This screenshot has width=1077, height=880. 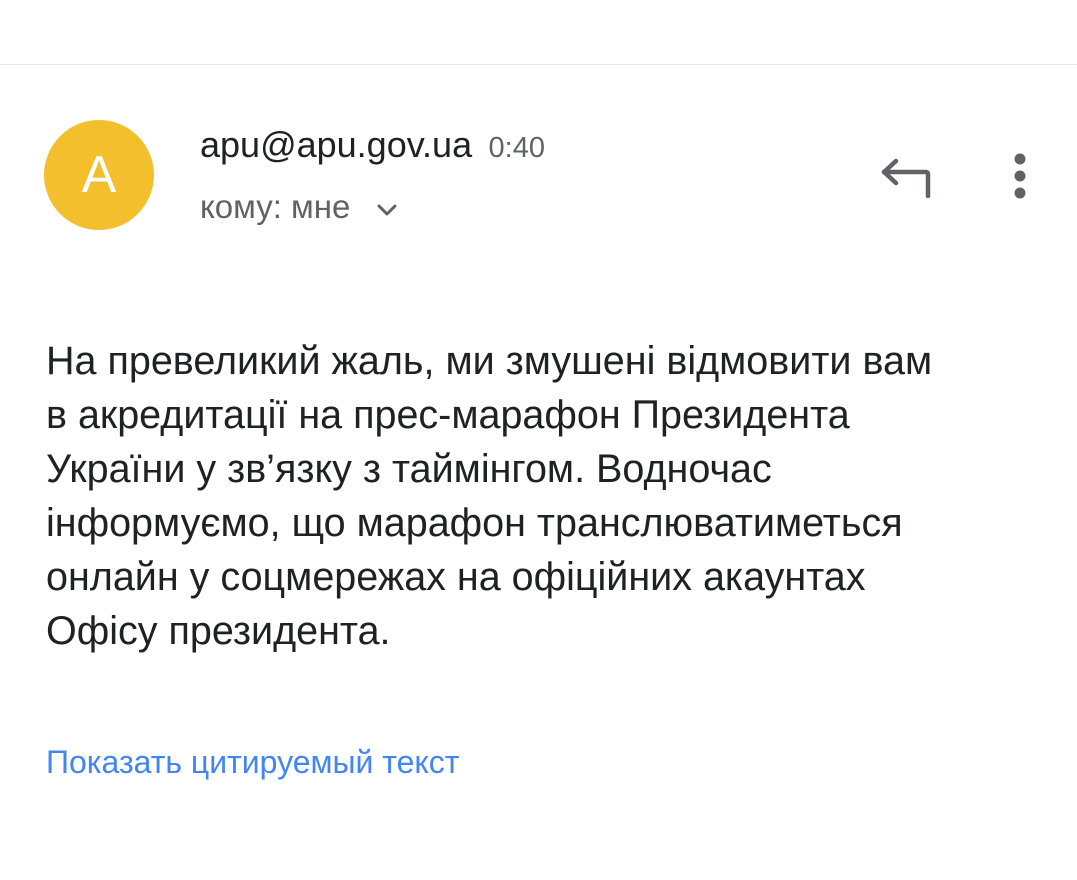 I want to click on sender-address: apu@apu.gov.ua, so click(x=336, y=144).